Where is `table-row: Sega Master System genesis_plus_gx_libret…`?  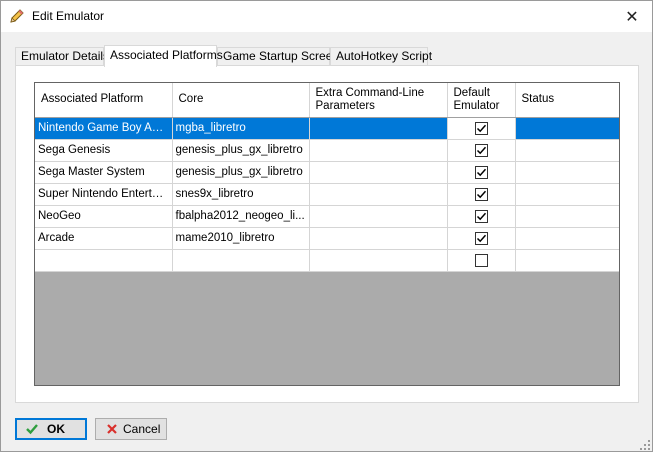 table-row: Sega Master System genesis_plus_gx_libret… is located at coordinates (327, 172).